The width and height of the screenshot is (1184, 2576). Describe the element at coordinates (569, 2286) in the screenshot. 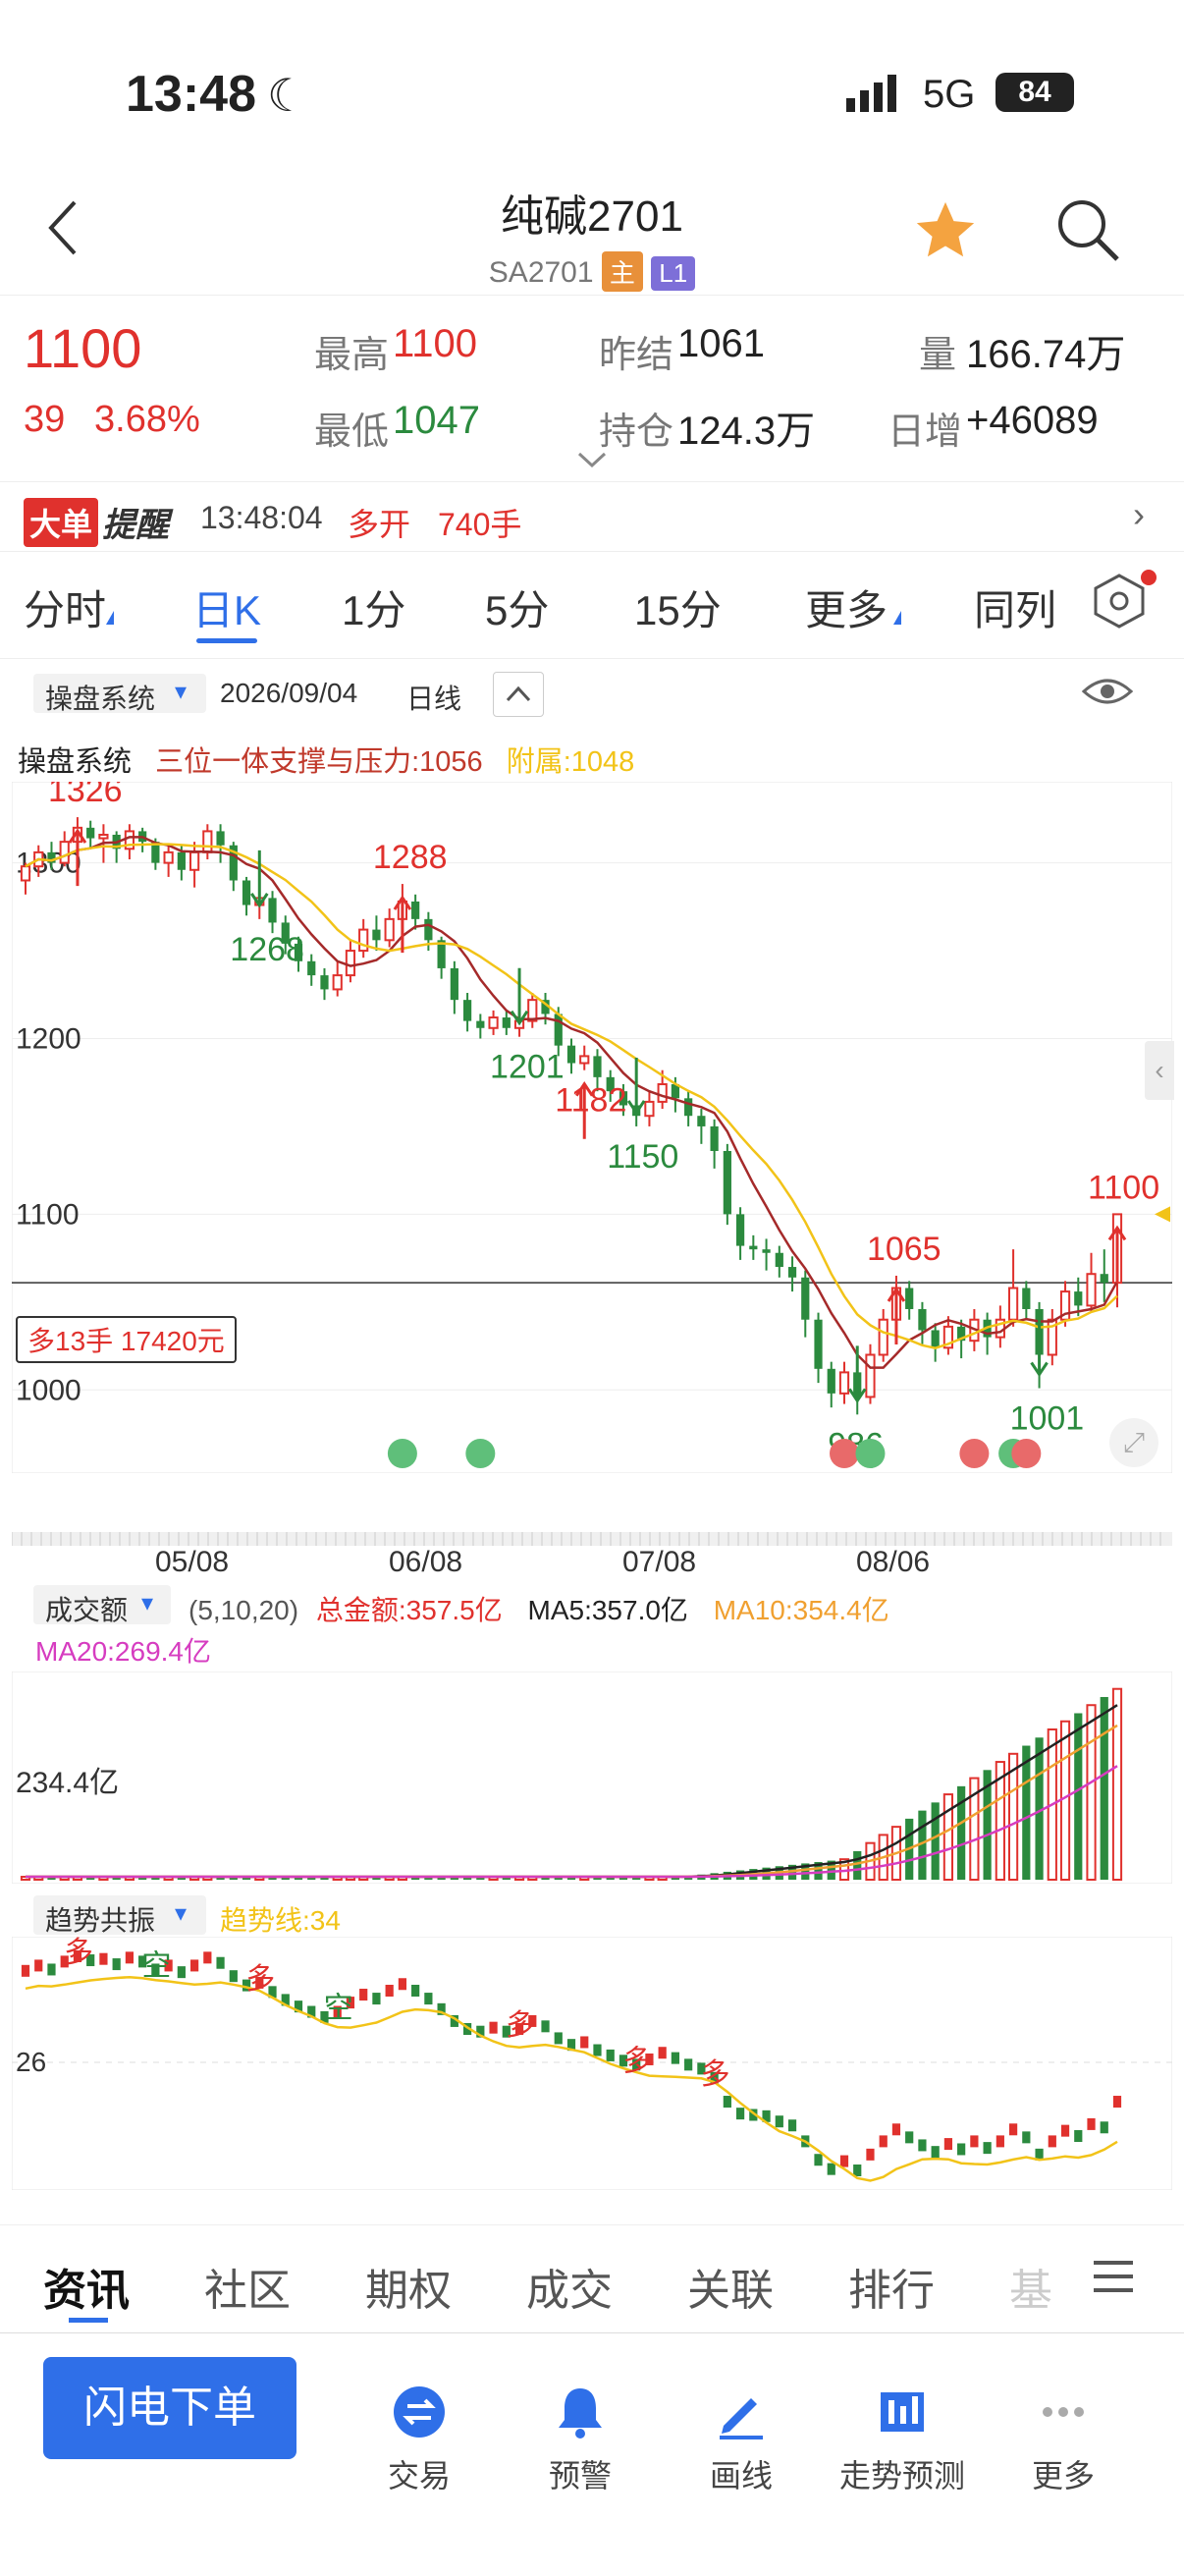

I see `tab-trades: 成交` at that location.